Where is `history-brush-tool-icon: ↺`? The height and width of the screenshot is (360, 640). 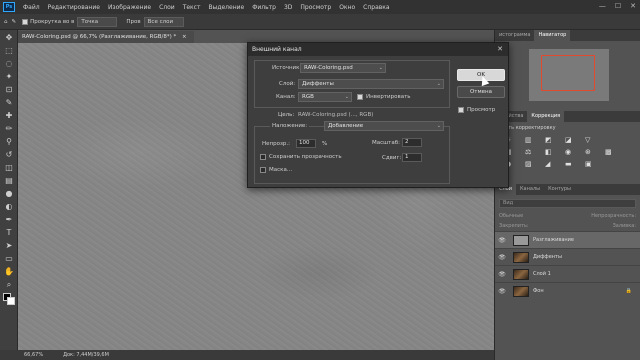 history-brush-tool-icon: ↺ is located at coordinates (9, 155).